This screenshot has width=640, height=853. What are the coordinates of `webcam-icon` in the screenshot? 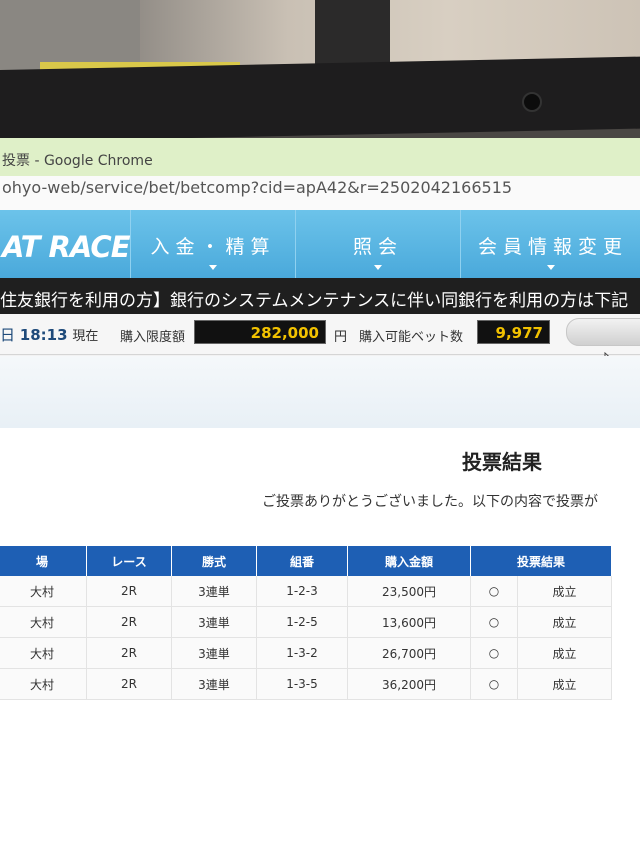 It's located at (532, 102).